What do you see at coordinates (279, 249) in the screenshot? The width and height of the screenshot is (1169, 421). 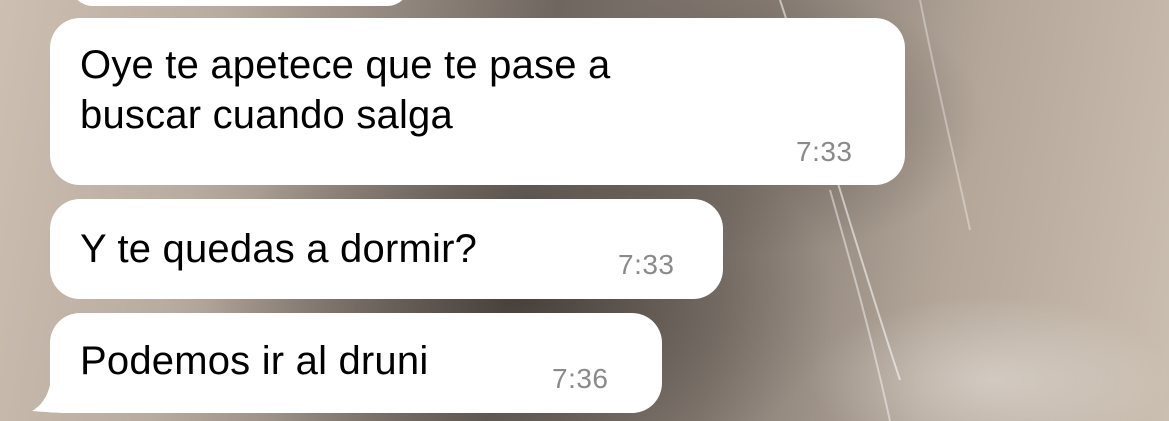 I see `message-text: Y te quedas a dormir?` at bounding box center [279, 249].